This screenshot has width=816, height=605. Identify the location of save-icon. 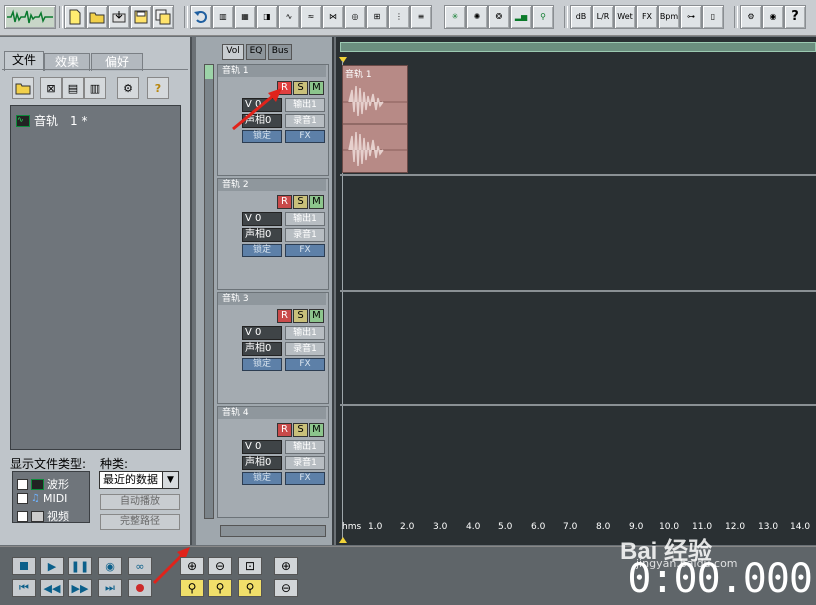
(141, 17).